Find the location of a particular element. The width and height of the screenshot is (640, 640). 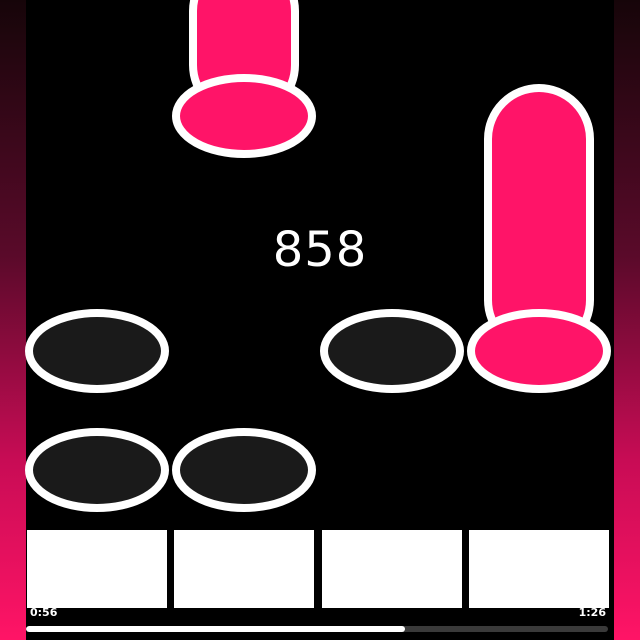

hole-lane-0-upper is located at coordinates (97, 351).